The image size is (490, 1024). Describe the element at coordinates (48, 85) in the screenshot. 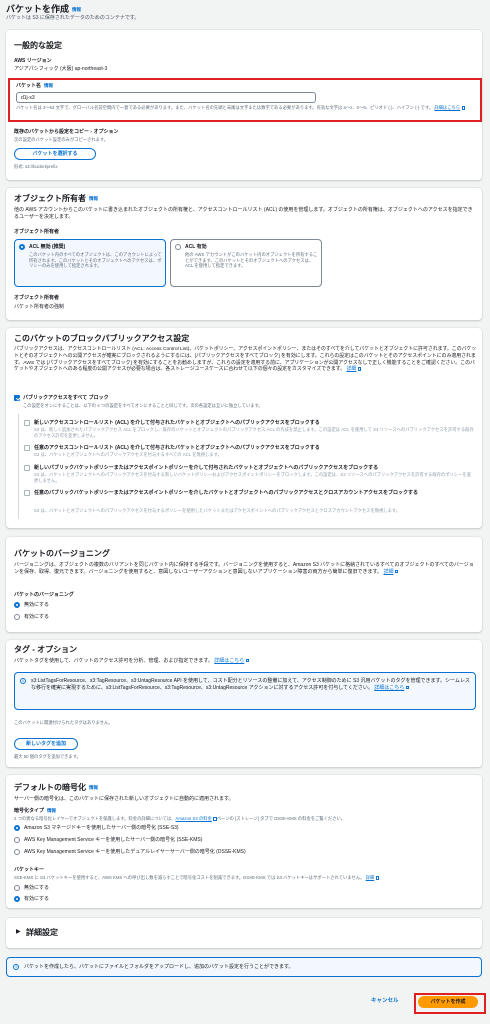

I see `bucket-name-info-link: 情報` at that location.